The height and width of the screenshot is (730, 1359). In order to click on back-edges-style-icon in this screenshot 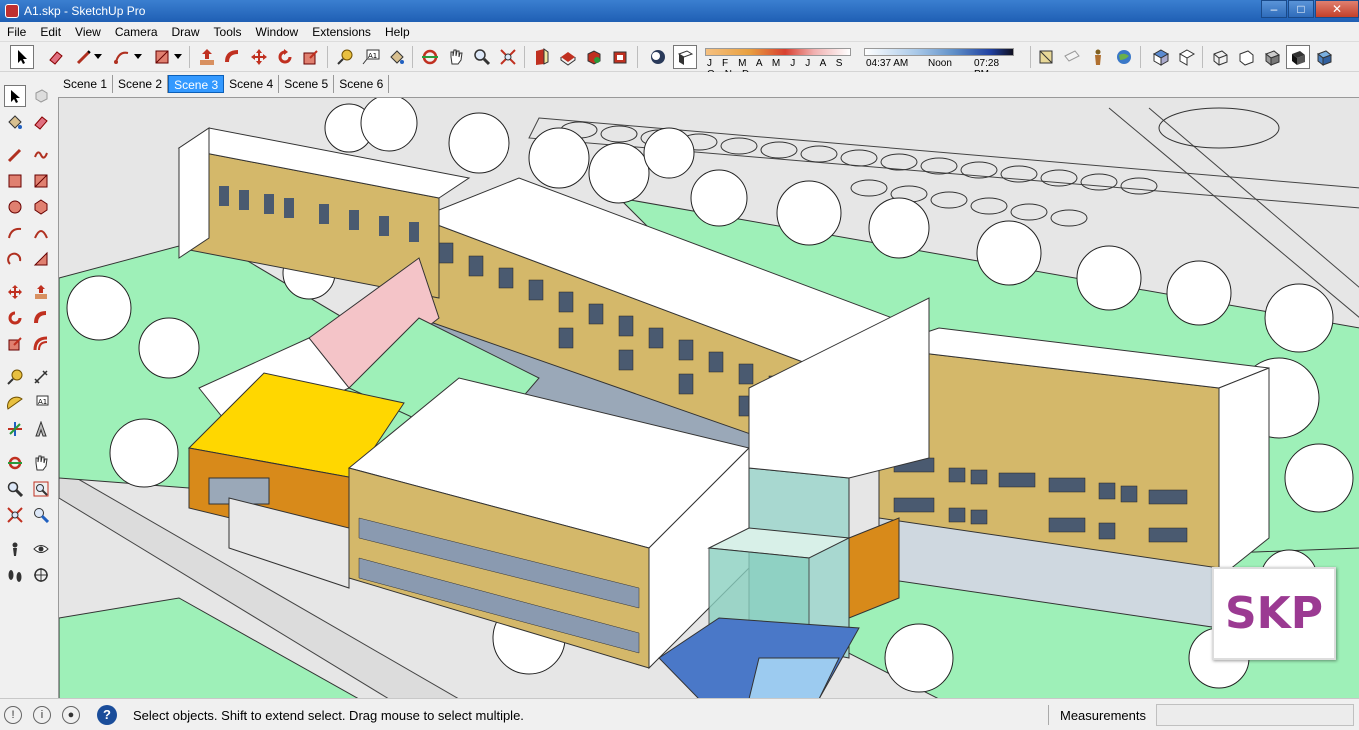, I will do `click(1072, 57)`.